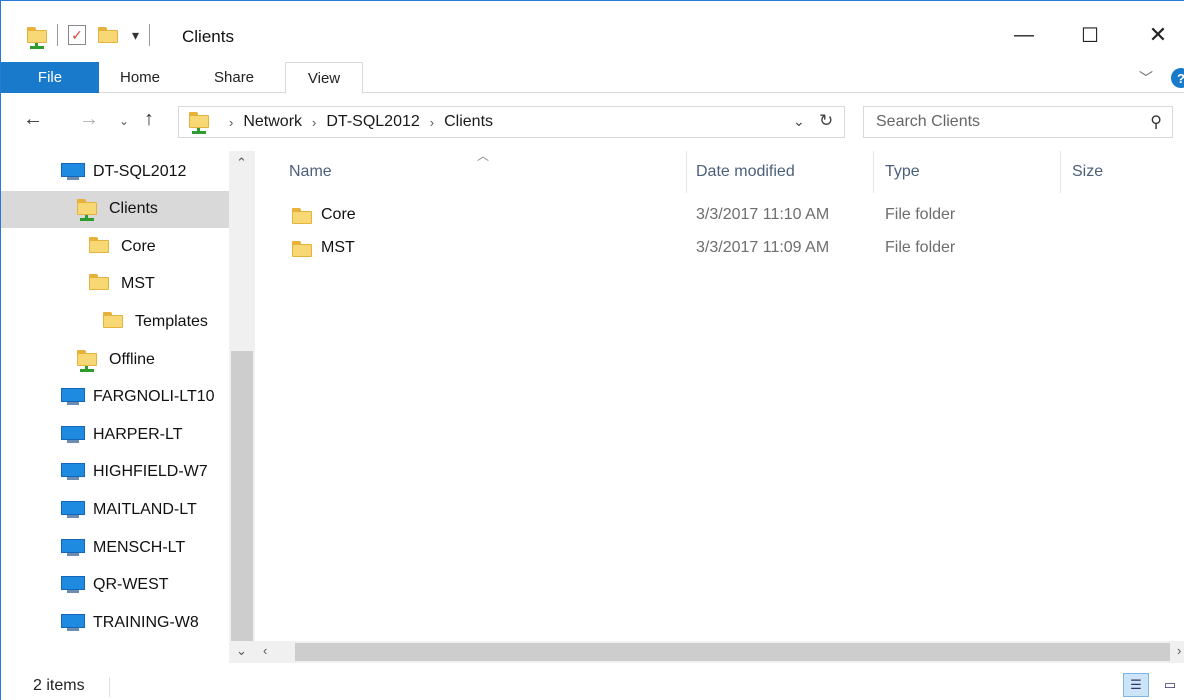  I want to click on column-header-name: Name, so click(487, 172).